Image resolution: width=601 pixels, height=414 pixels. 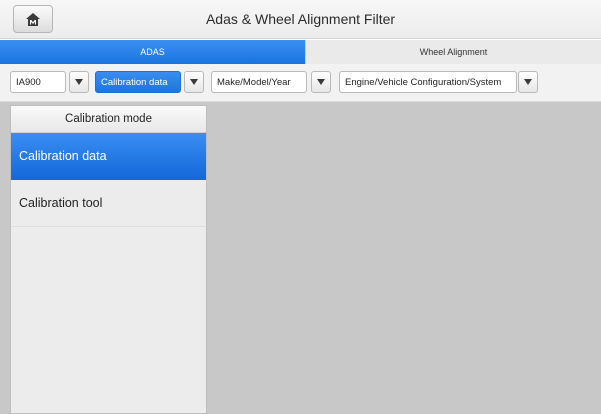 I want to click on tab-adas: ADAS, so click(x=152, y=52).